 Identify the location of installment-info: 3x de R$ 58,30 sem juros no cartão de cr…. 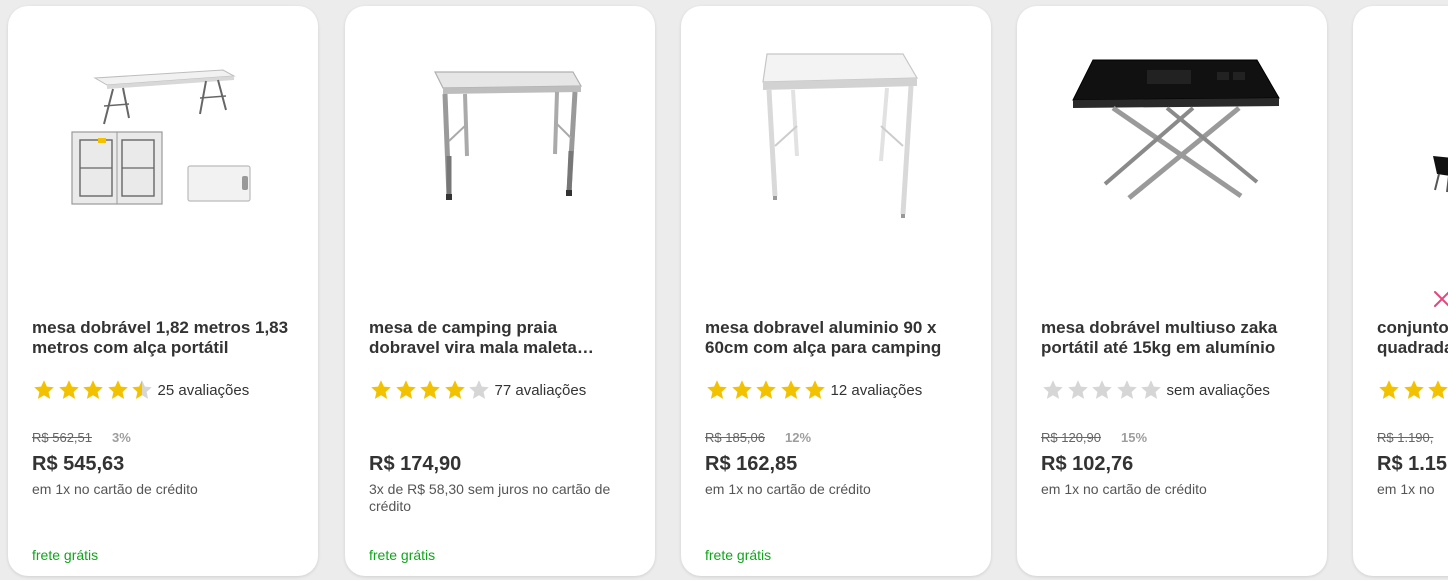
(490, 497).